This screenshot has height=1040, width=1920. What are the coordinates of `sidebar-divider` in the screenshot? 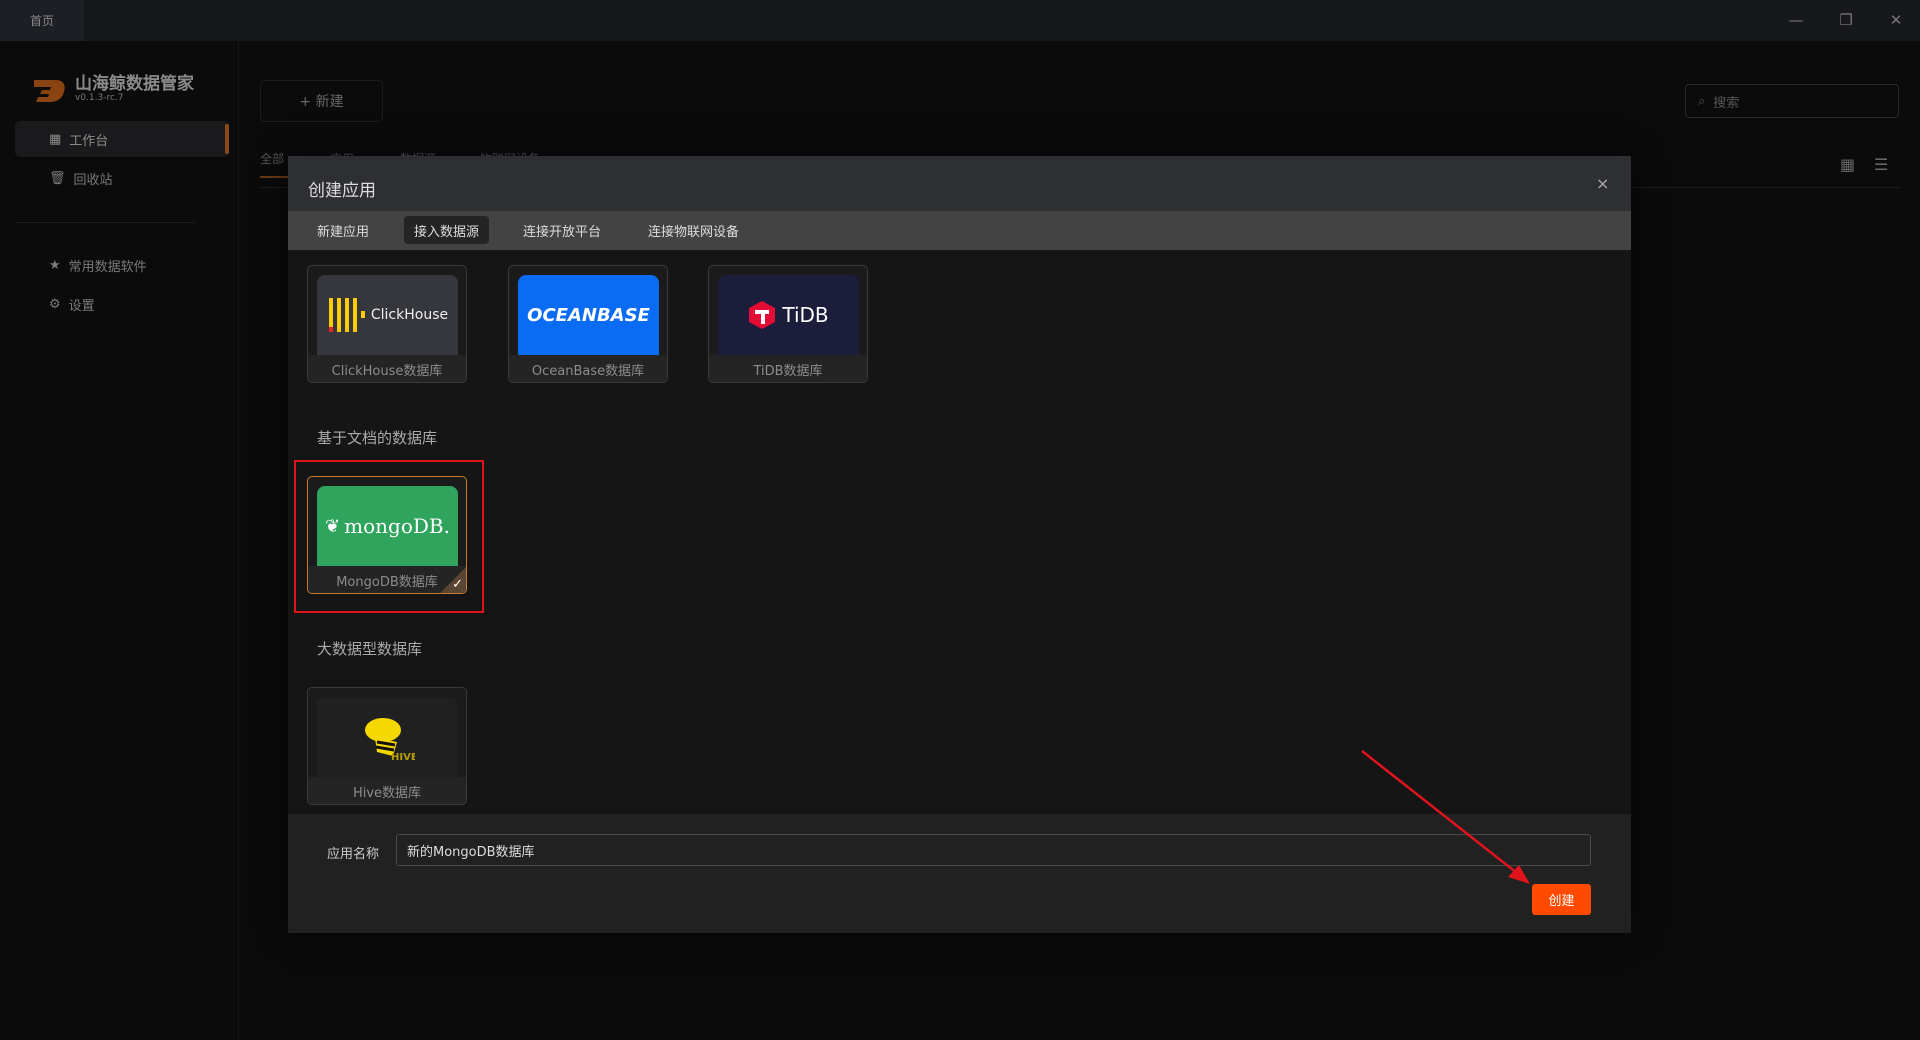 It's located at (105, 222).